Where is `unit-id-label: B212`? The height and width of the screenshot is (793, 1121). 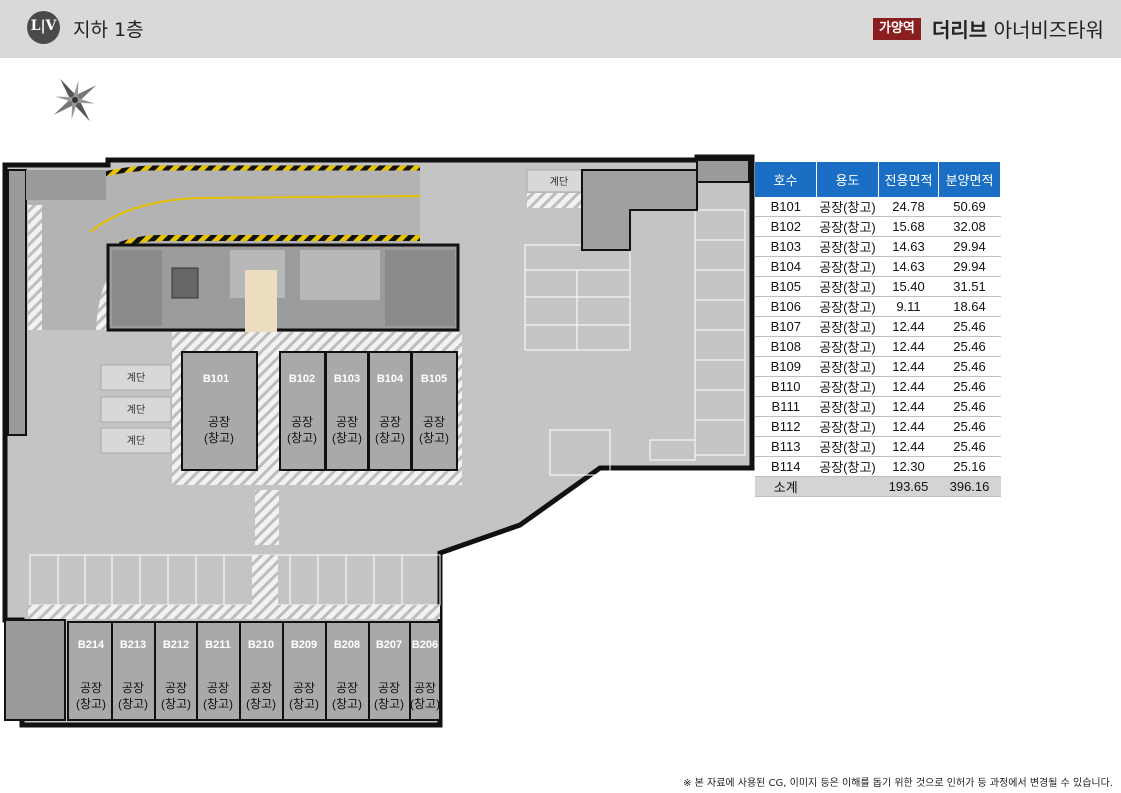 unit-id-label: B212 is located at coordinates (176, 645).